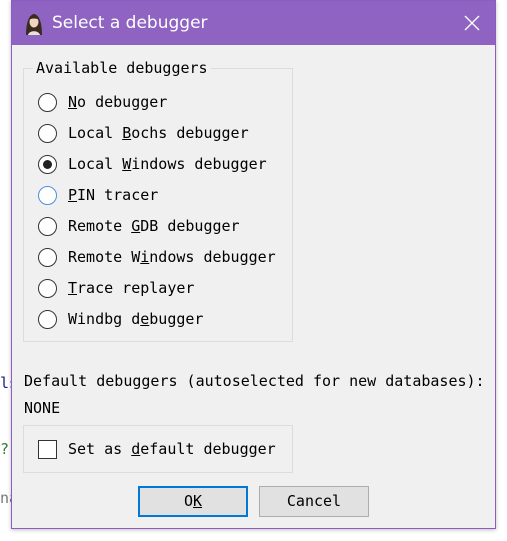 The height and width of the screenshot is (541, 507). Describe the element at coordinates (47, 449) in the screenshot. I see `set-default-checkbox` at that location.